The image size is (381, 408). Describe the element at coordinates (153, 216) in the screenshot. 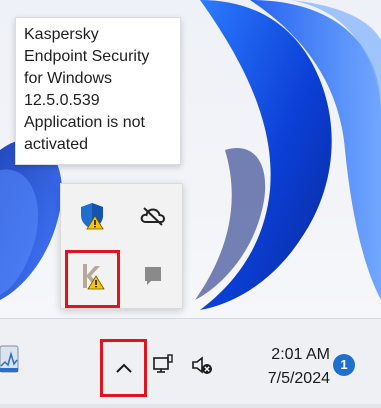

I see `onedrive-offline-icon` at that location.